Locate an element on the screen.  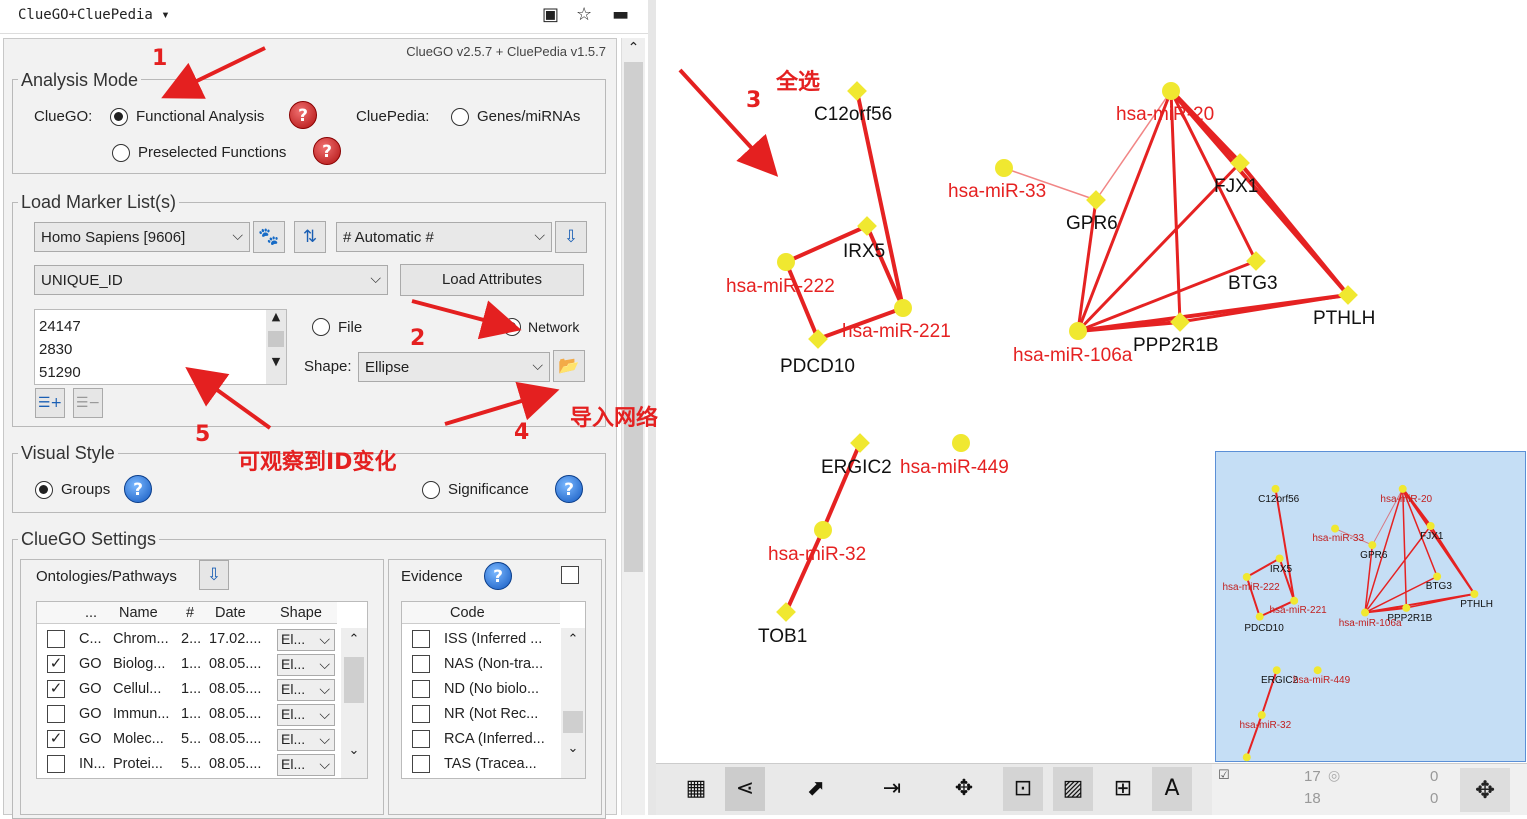
node-label: PTHLH is located at coordinates (1344, 318).